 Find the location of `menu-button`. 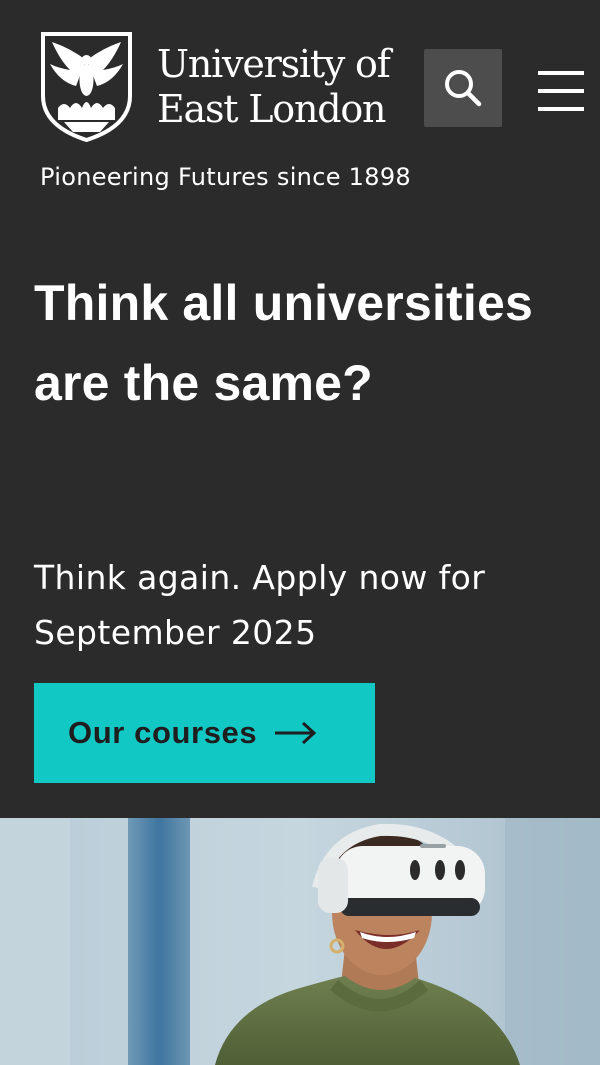

menu-button is located at coordinates (561, 91).